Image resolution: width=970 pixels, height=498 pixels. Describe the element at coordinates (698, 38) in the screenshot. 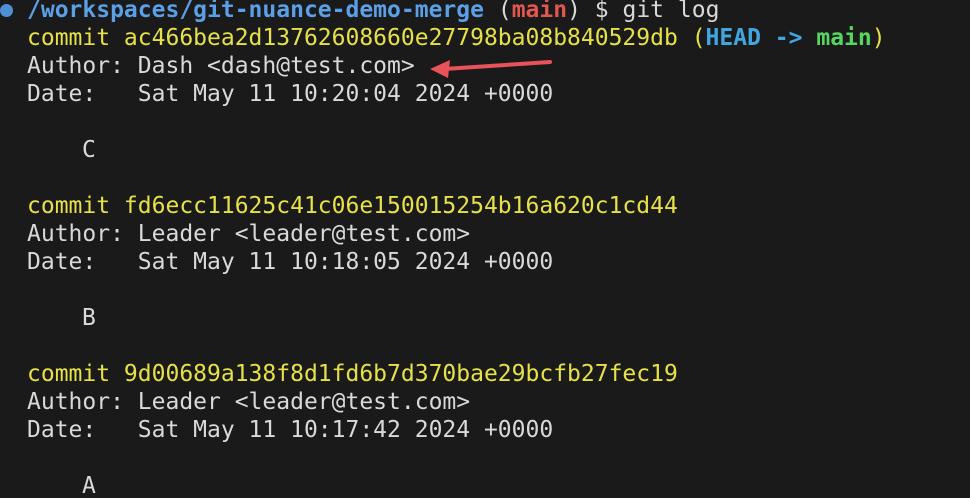

I see `ref-paren-open: (` at that location.